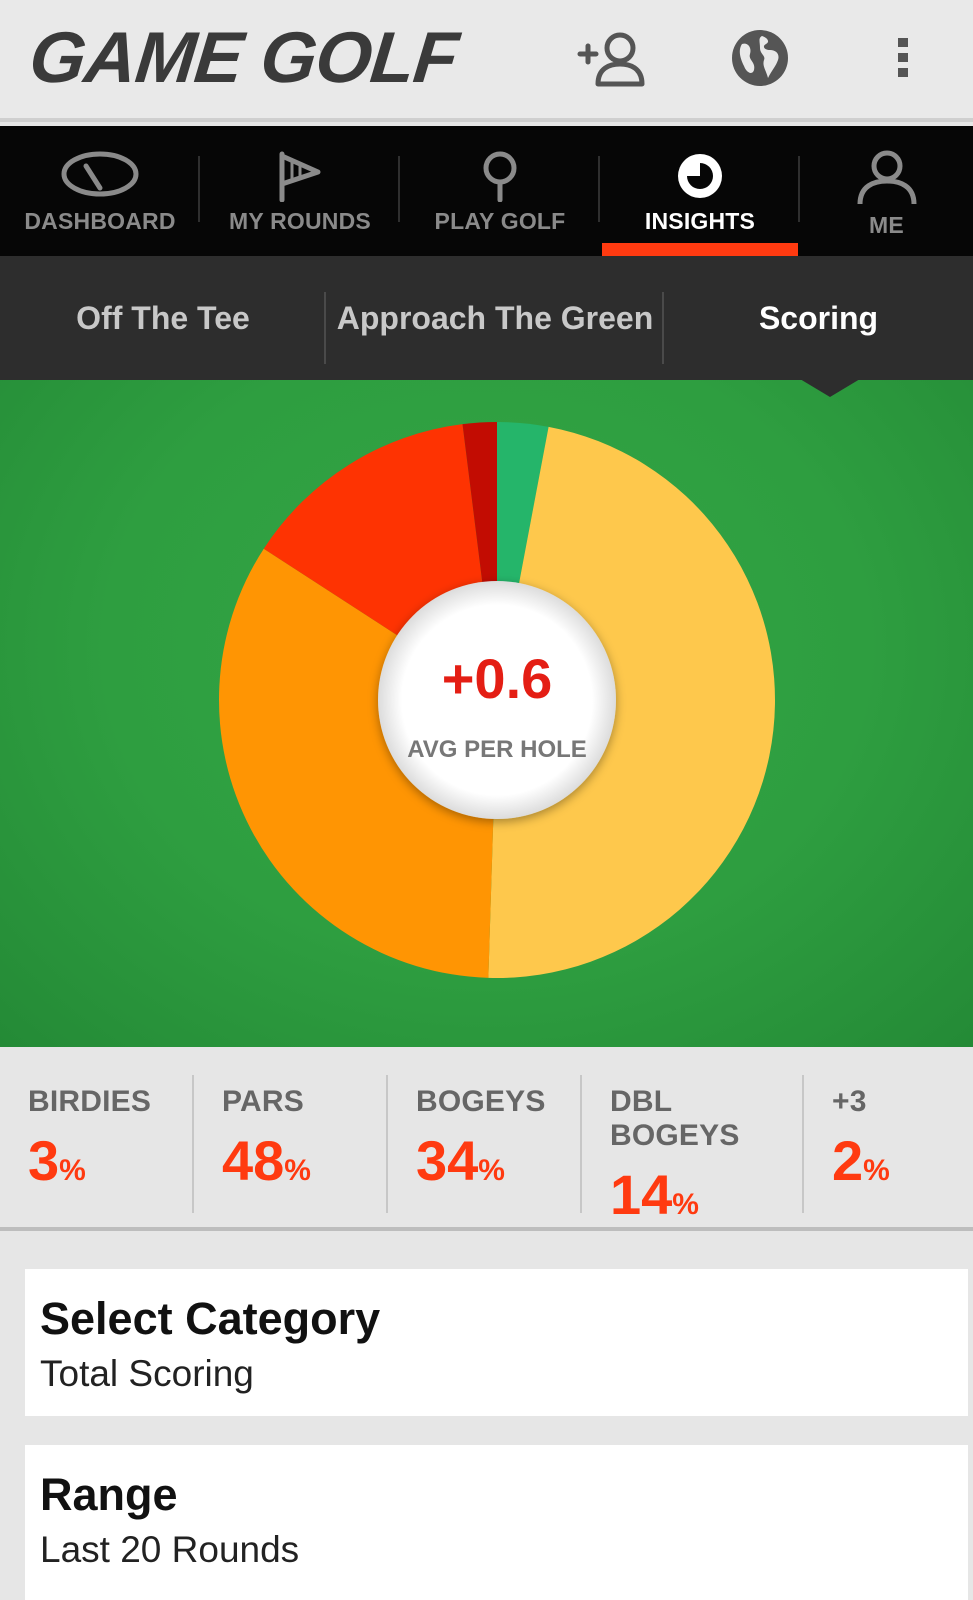 Image resolution: width=973 pixels, height=1600 pixels. Describe the element at coordinates (460, 1160) in the screenshot. I see `stat-value: 34%` at that location.